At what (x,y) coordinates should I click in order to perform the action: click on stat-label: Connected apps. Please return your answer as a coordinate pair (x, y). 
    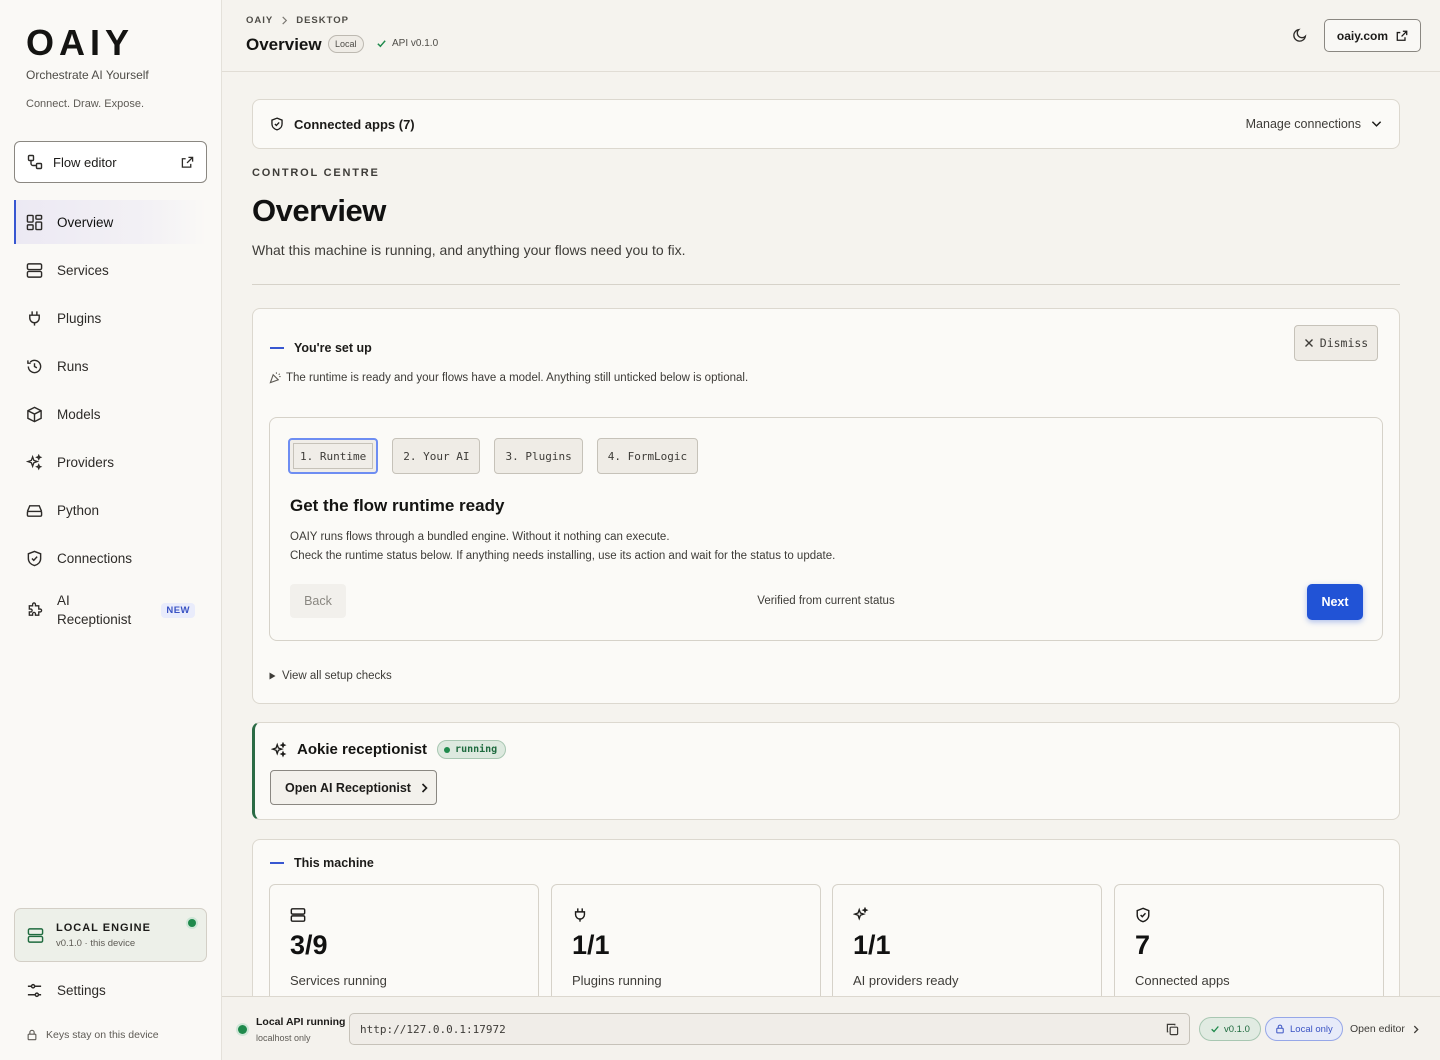
    Looking at the image, I should click on (1182, 980).